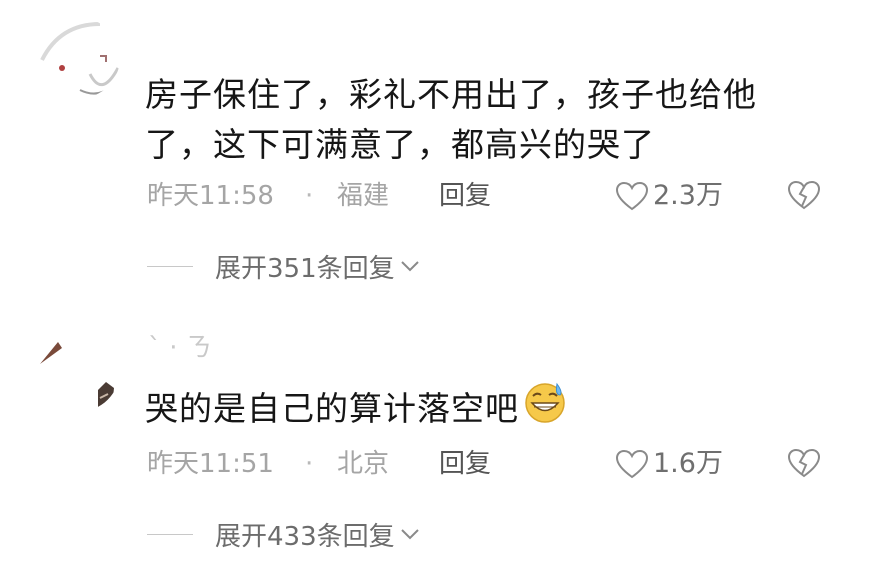  Describe the element at coordinates (210, 196) in the screenshot. I see `timestamp: 昨天11:58` at that location.